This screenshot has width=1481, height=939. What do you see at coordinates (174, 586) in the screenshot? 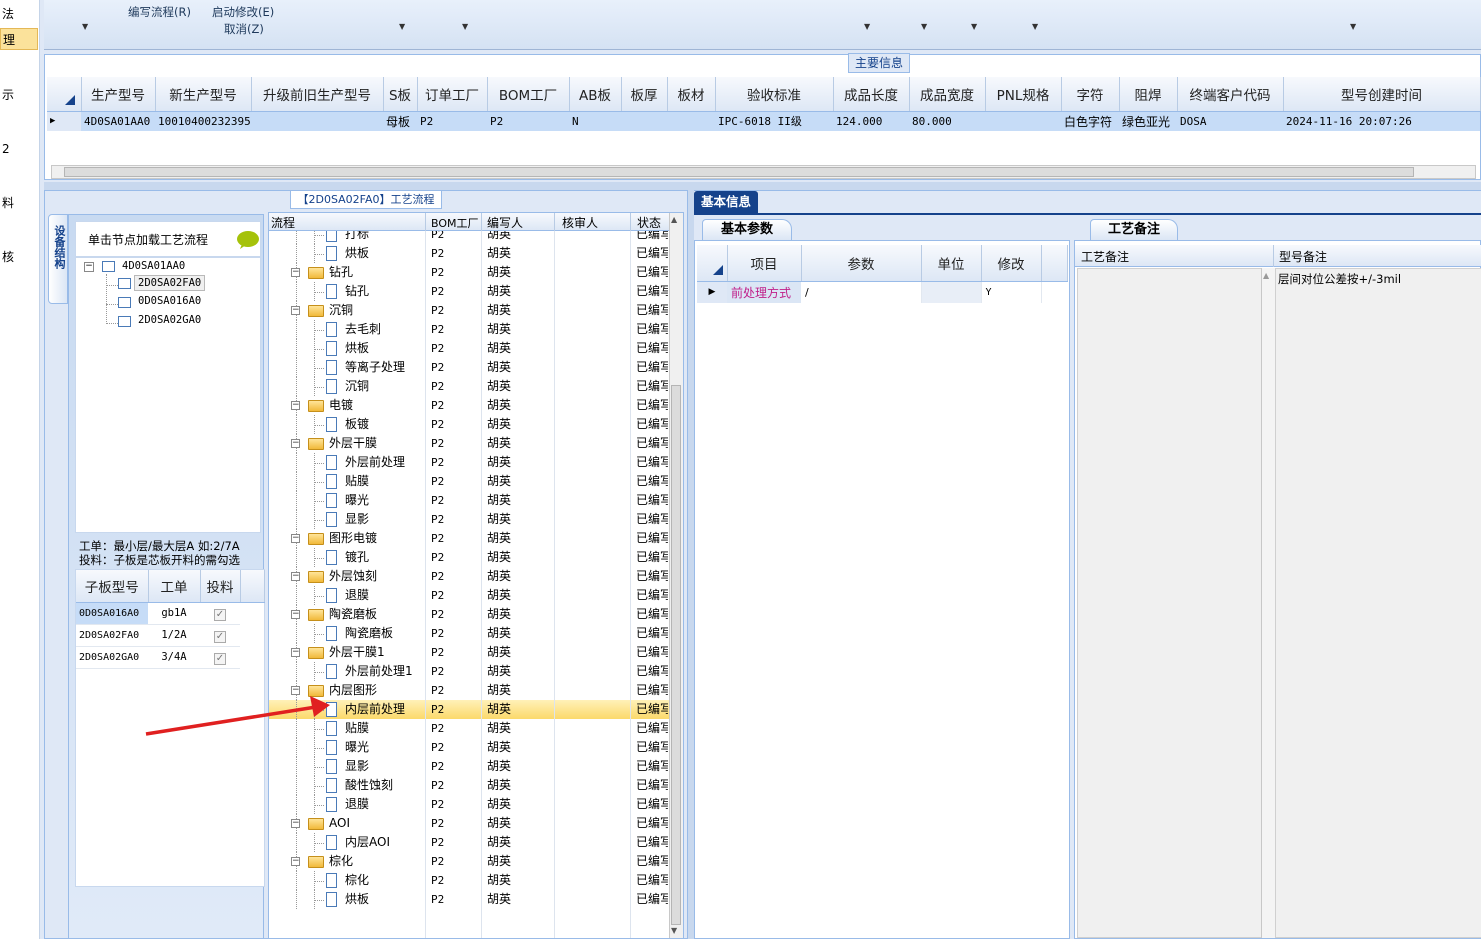
I see `column-header: 工单` at bounding box center [174, 586].